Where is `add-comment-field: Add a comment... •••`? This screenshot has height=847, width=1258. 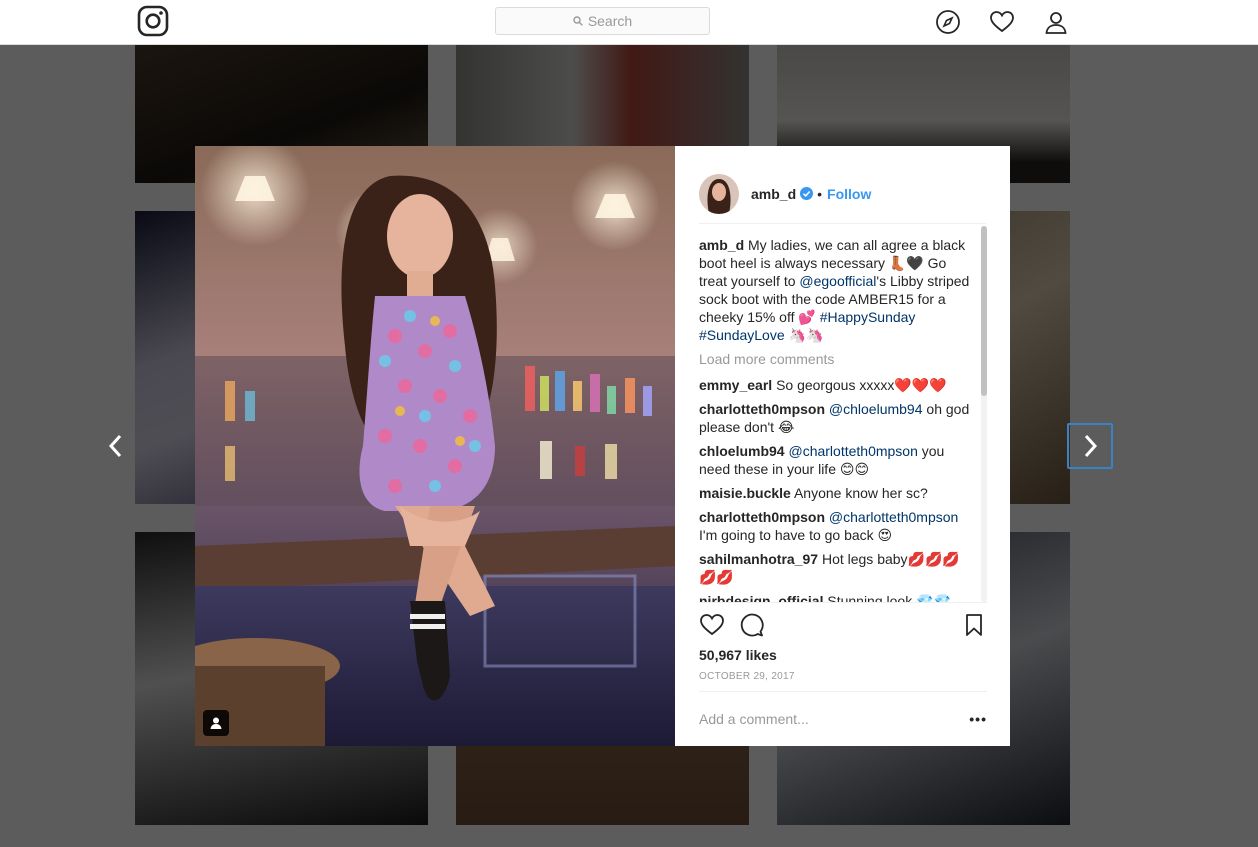
add-comment-field: Add a comment... ••• is located at coordinates (843, 718).